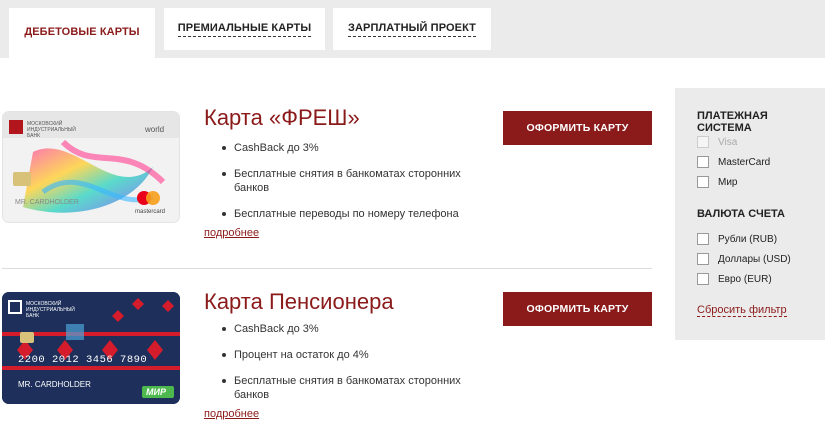 Image resolution: width=825 pixels, height=428 pixels. I want to click on payment-system-heading: ПЛАТЕЖНАЯ СИСТЕМА, so click(732, 122).